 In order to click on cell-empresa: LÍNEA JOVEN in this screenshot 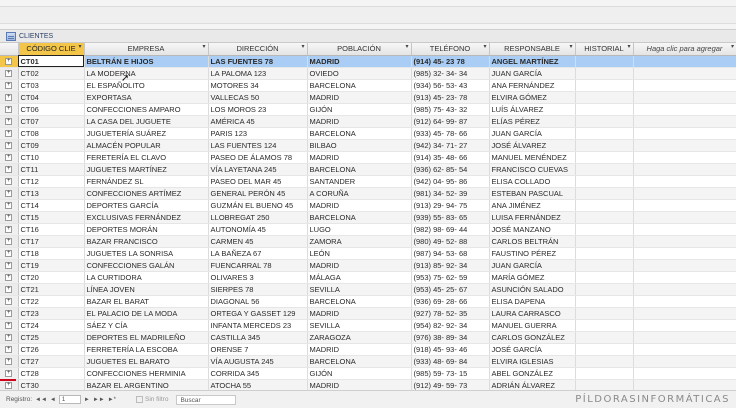, I will do `click(146, 289)`.